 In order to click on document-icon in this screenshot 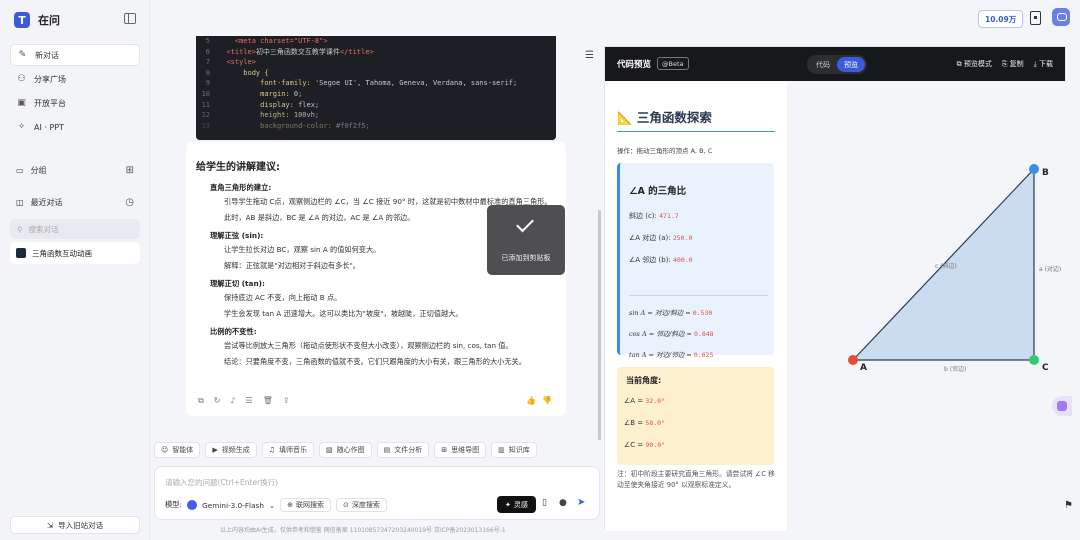, I will do `click(1035, 18)`.